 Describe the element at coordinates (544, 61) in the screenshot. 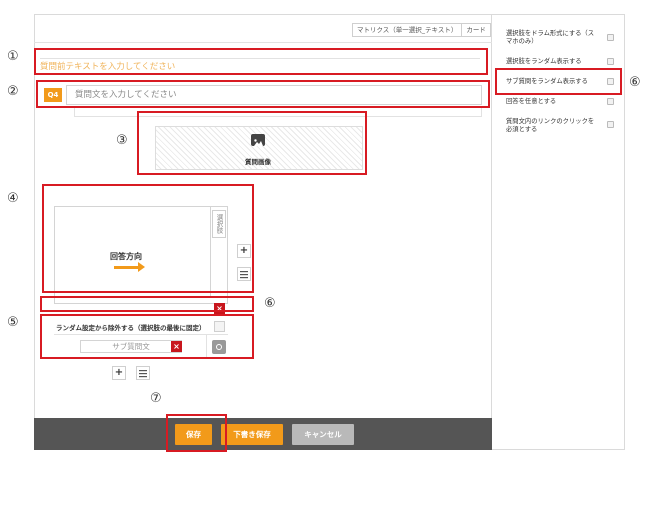

I see `option-random-choices: 選択肢をランダム表示する` at that location.